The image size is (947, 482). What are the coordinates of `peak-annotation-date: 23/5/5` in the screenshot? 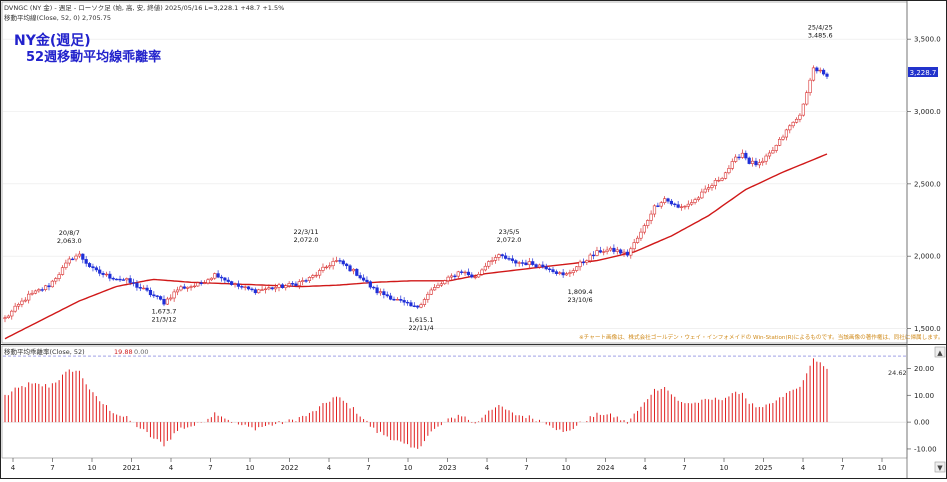 It's located at (509, 232).